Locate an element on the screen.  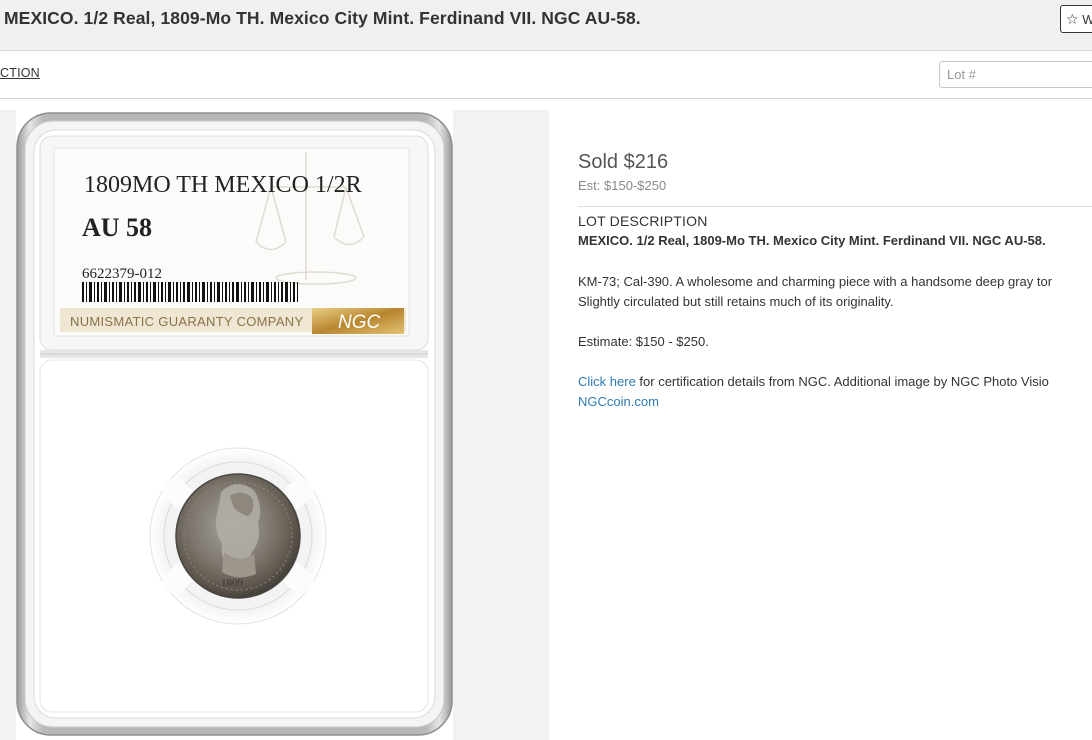
label-cert-number: 6622379-012 is located at coordinates (122, 274).